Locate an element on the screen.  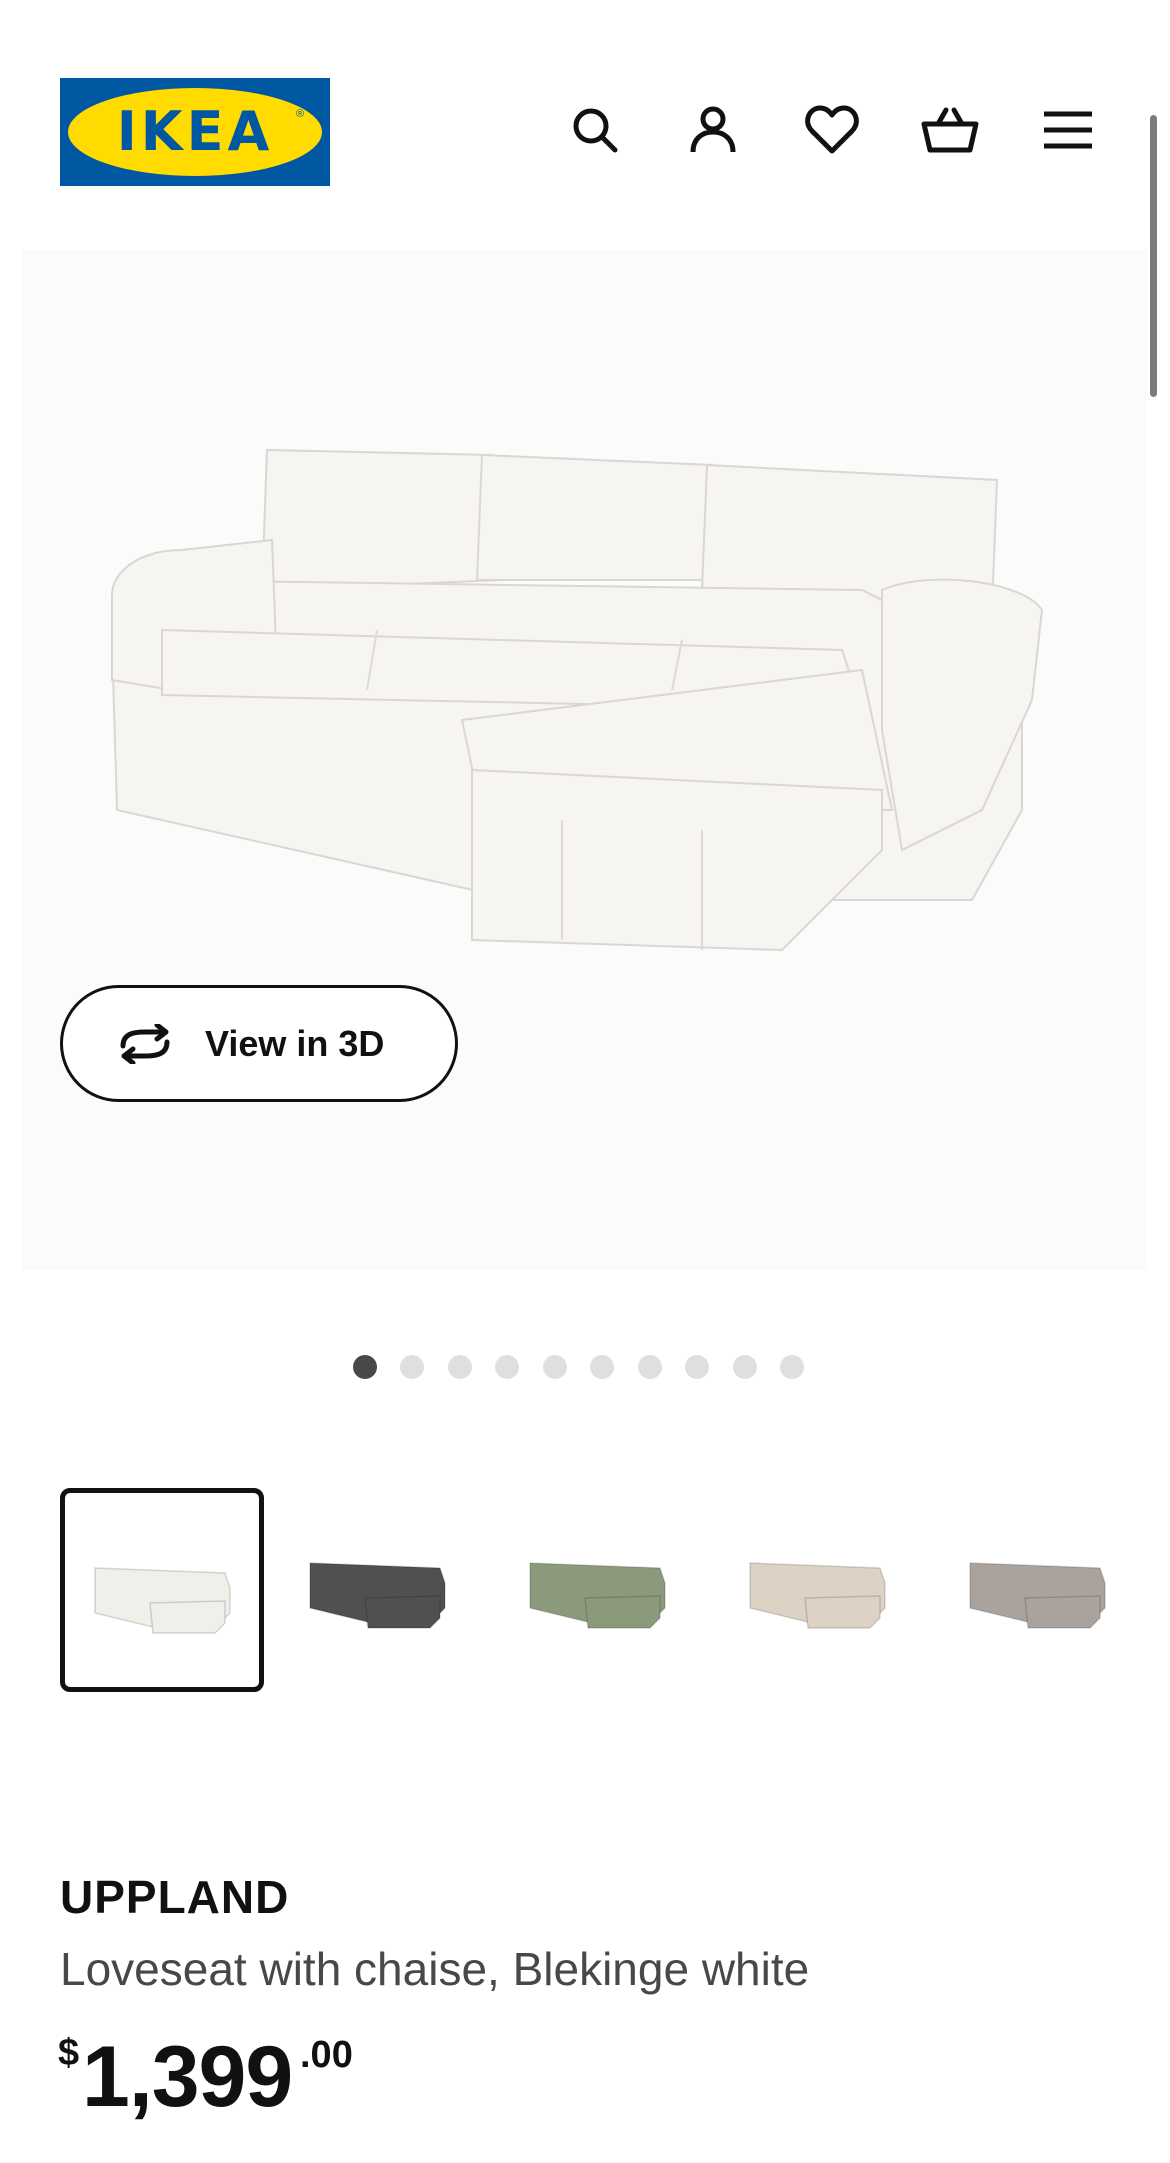
price-amount: 1,399 is located at coordinates (187, 2077).